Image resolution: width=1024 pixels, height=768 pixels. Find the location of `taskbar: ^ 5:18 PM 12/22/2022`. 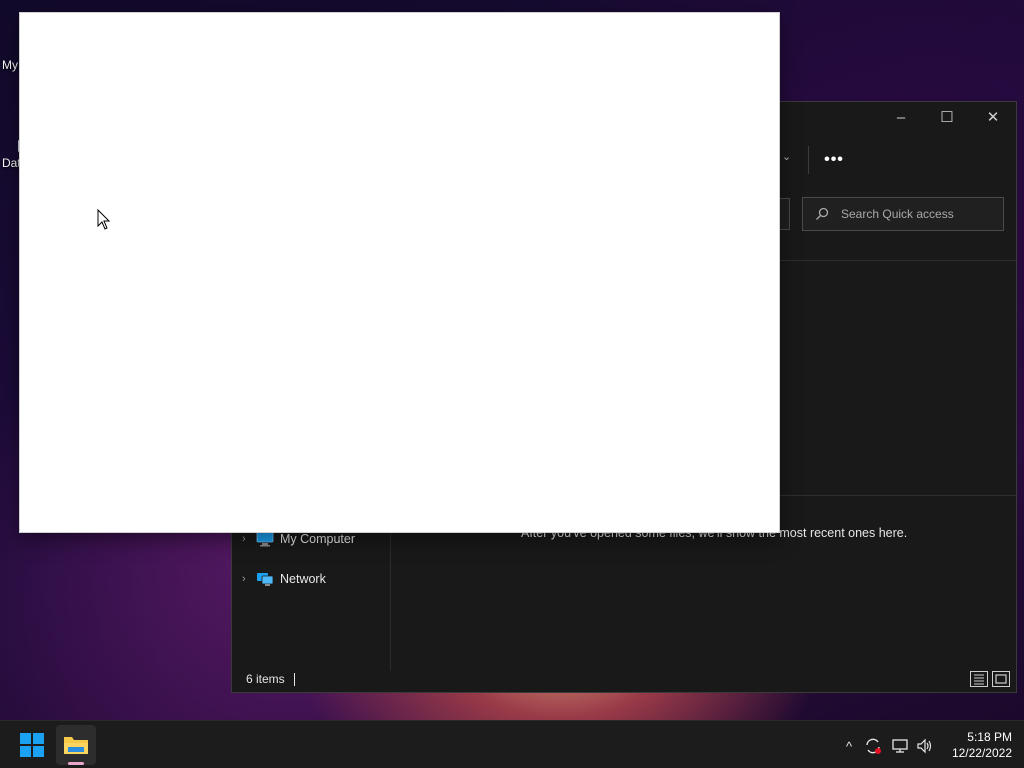

taskbar: ^ 5:18 PM 12/22/2022 is located at coordinates (512, 744).